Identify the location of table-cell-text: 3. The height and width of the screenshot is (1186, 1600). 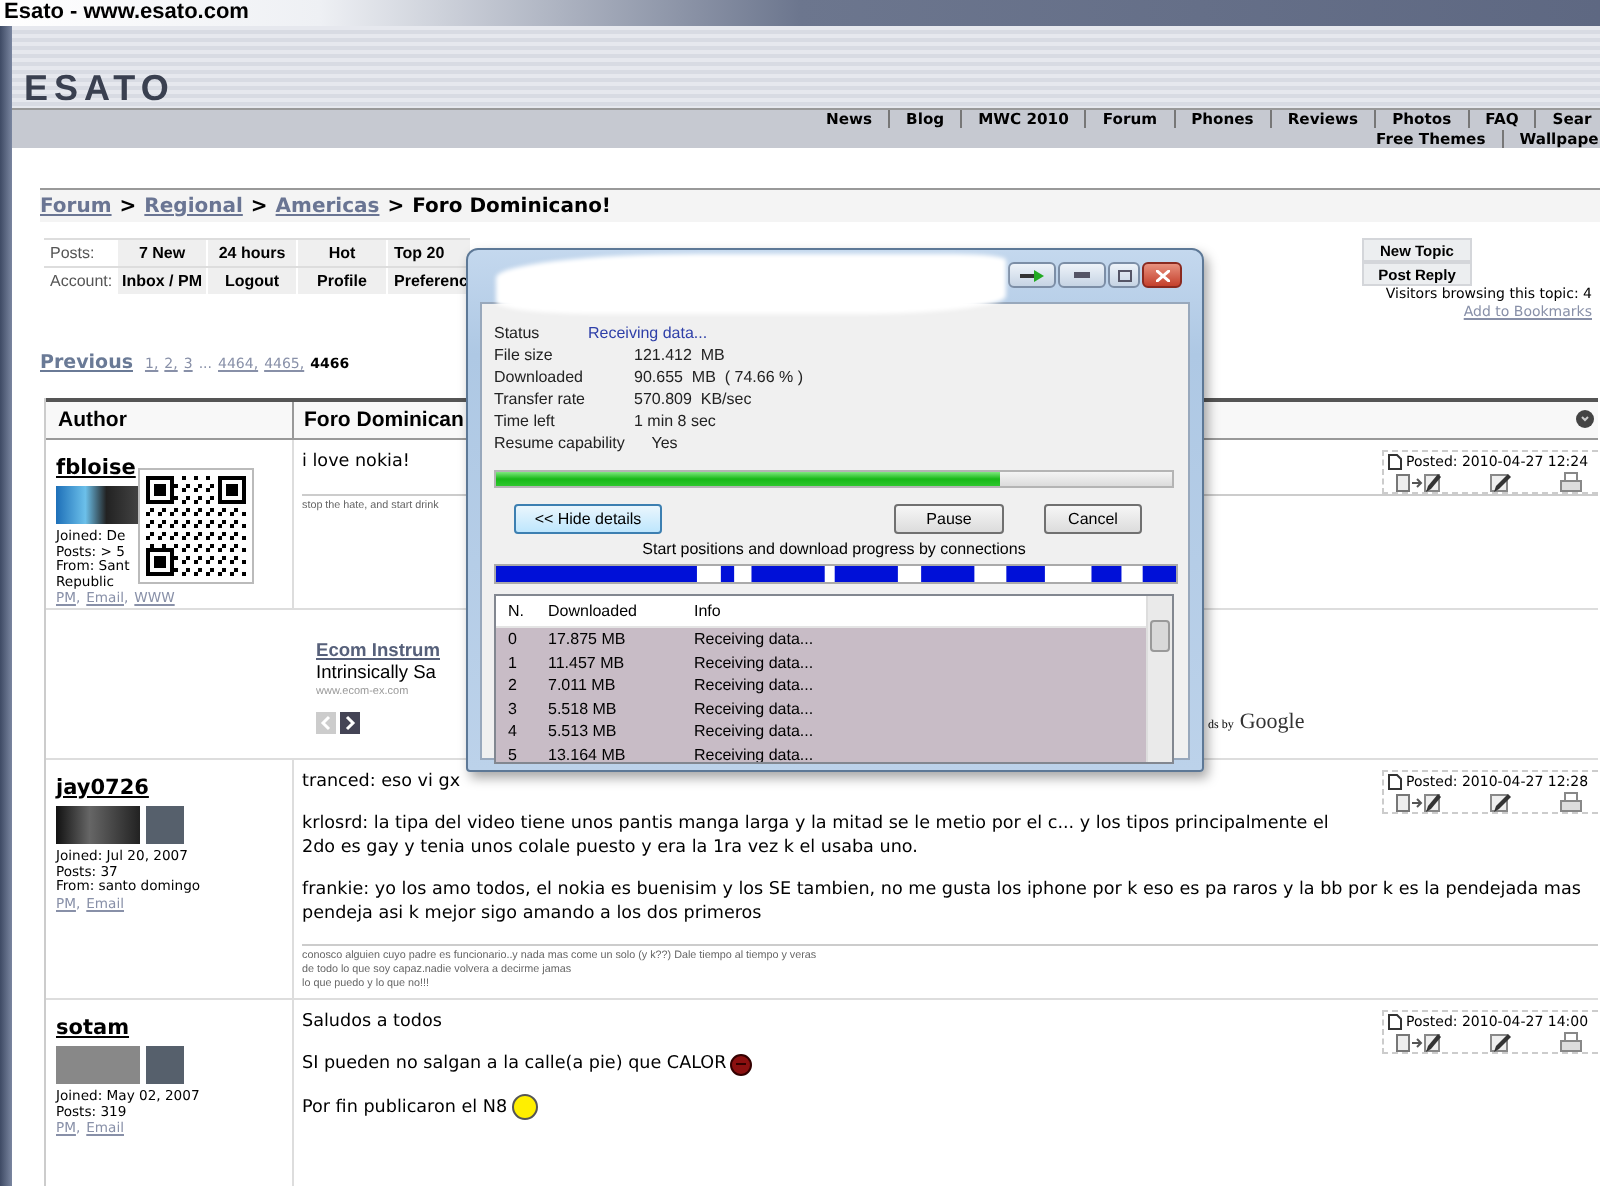
(512, 708).